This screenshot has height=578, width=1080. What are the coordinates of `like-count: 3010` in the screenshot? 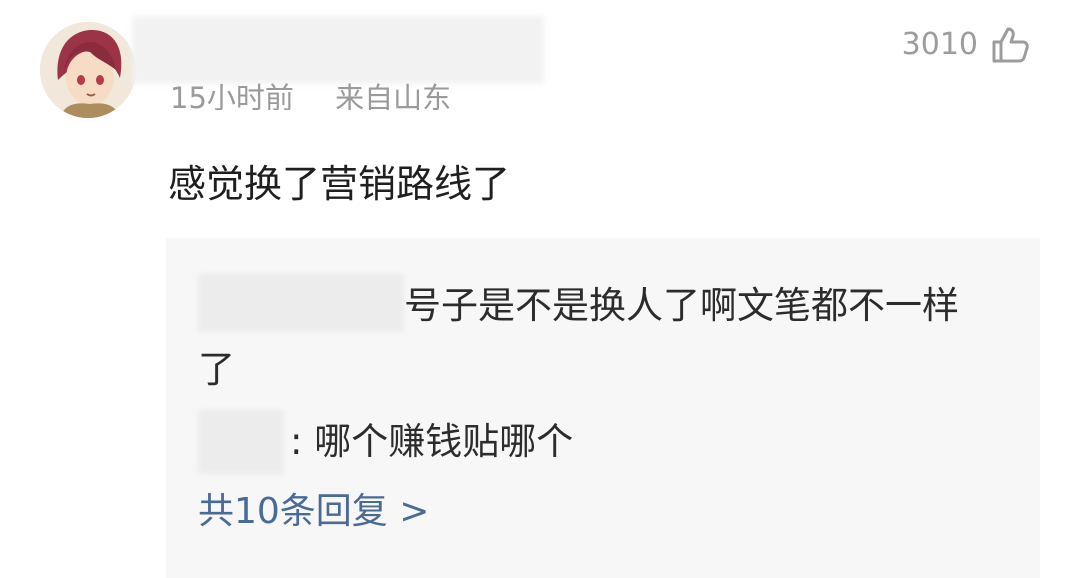 It's located at (939, 44).